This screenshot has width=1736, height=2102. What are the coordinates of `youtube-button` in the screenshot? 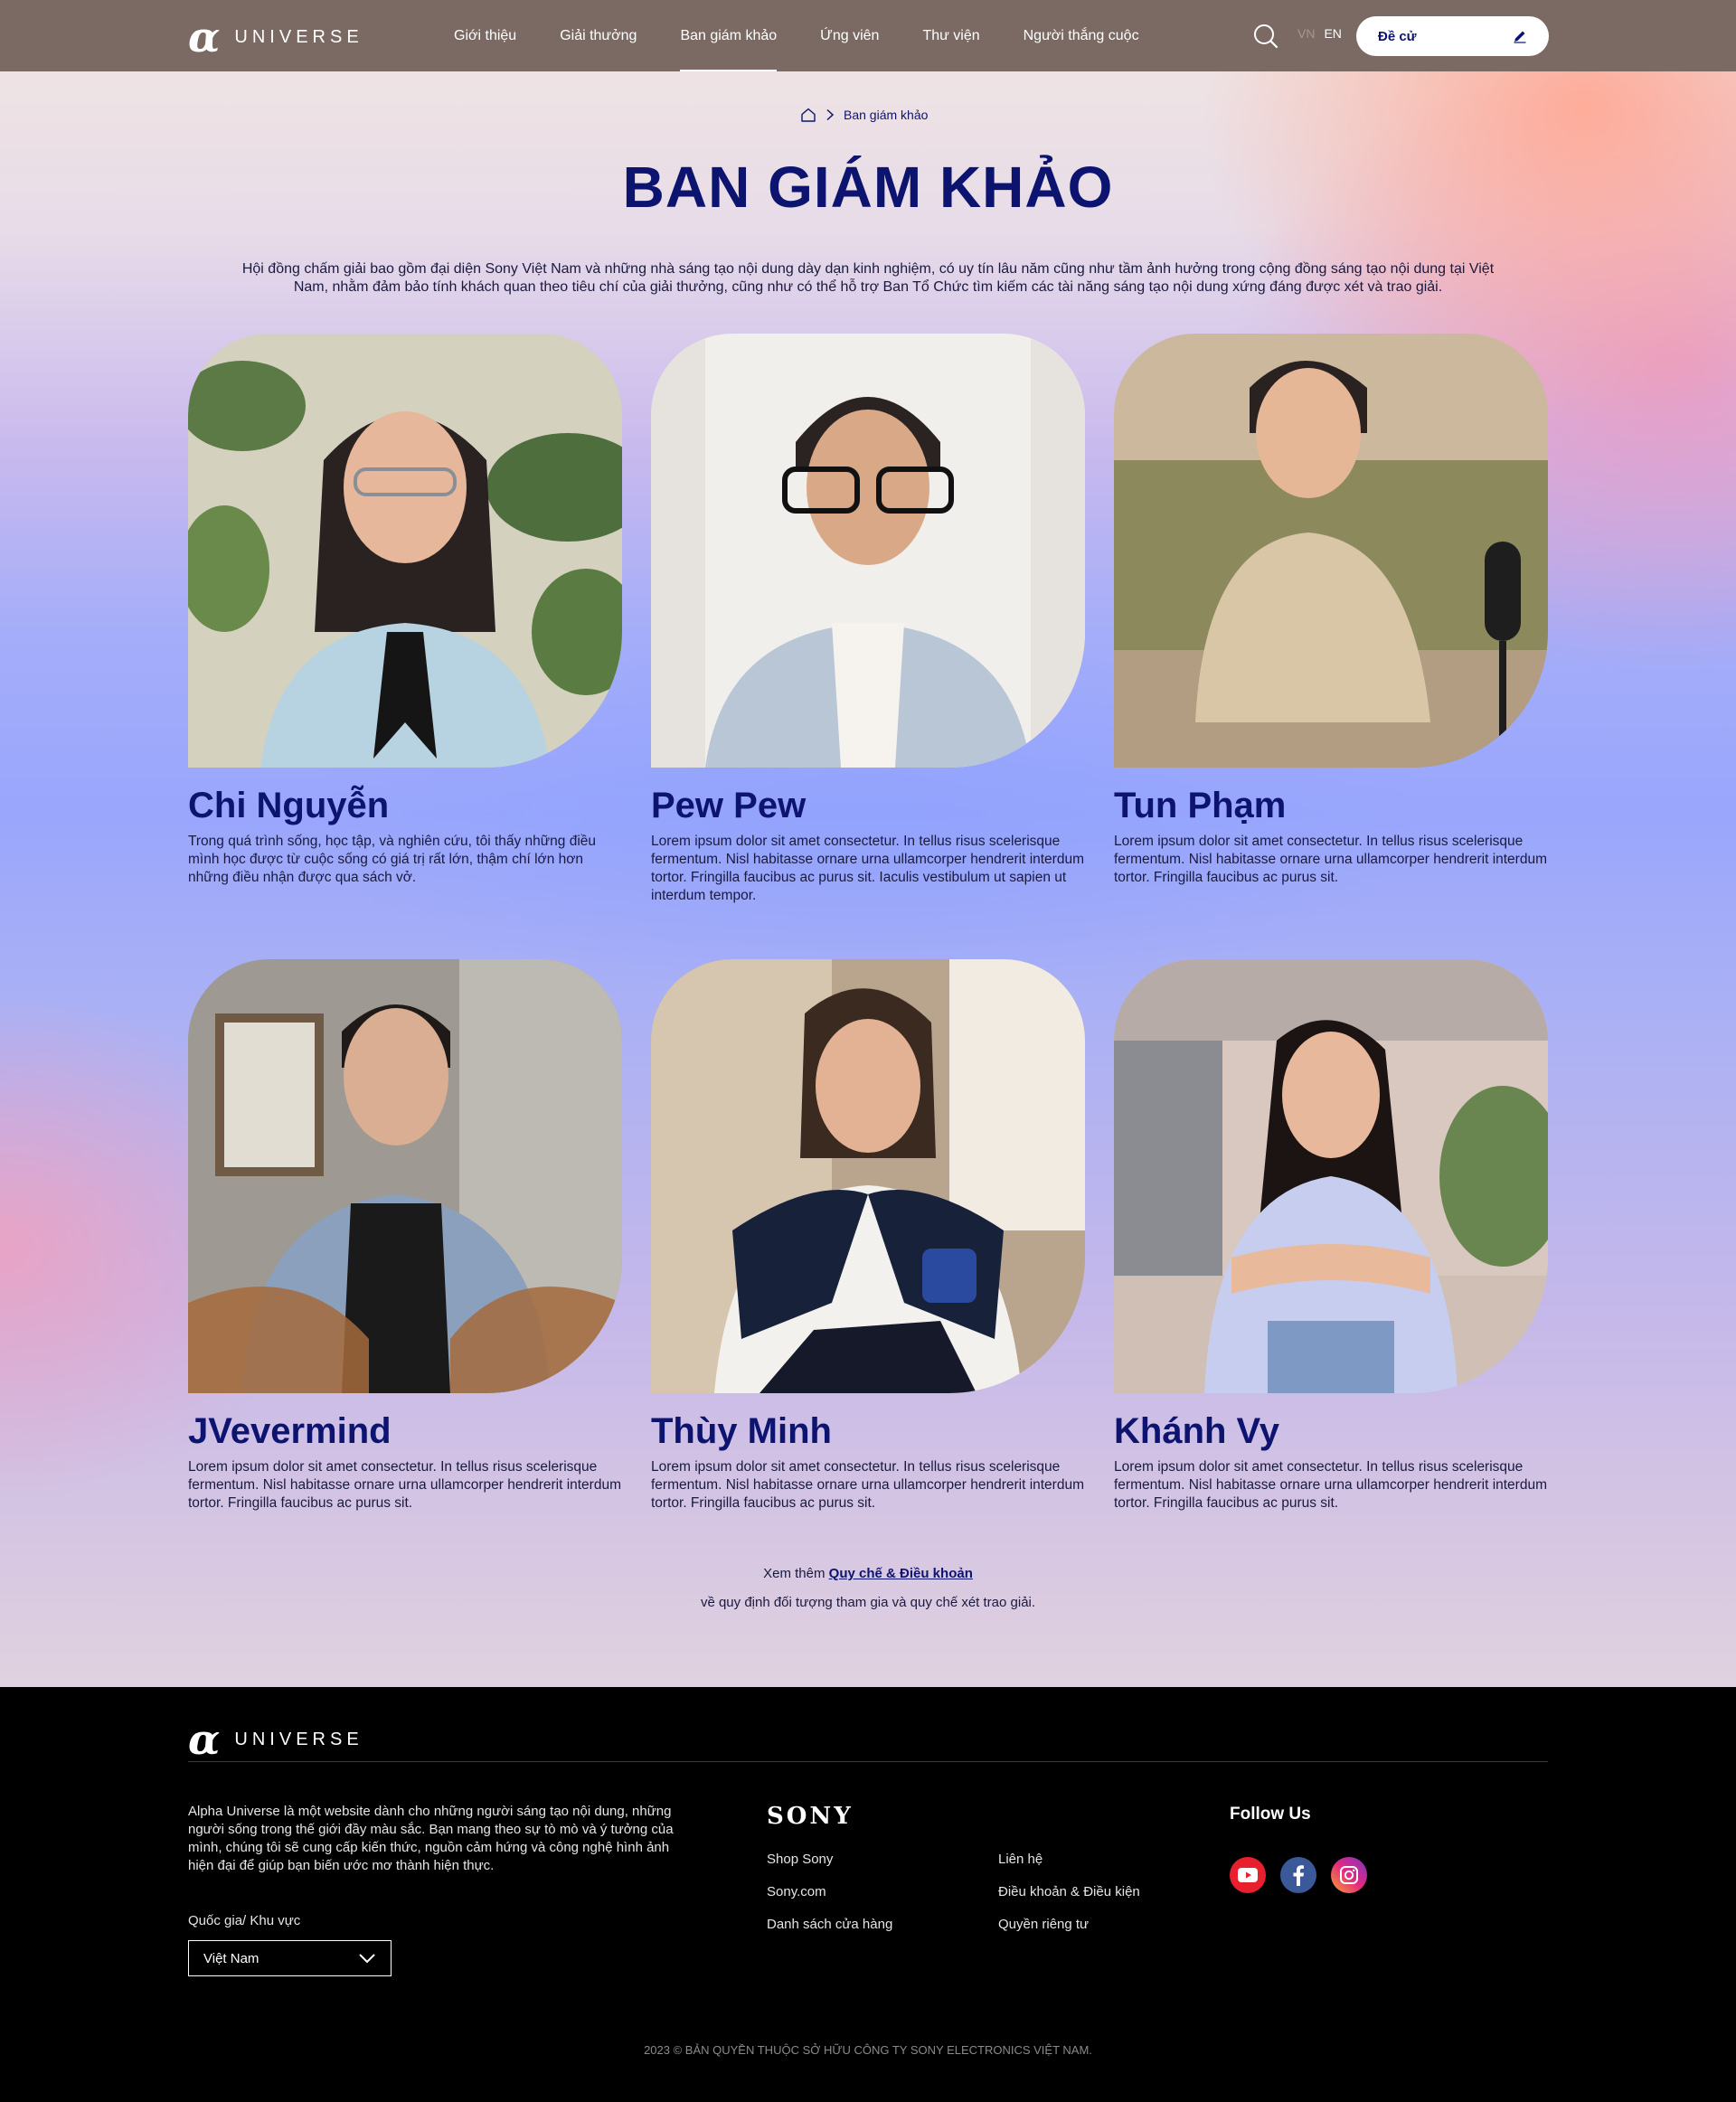 It's located at (1248, 1875).